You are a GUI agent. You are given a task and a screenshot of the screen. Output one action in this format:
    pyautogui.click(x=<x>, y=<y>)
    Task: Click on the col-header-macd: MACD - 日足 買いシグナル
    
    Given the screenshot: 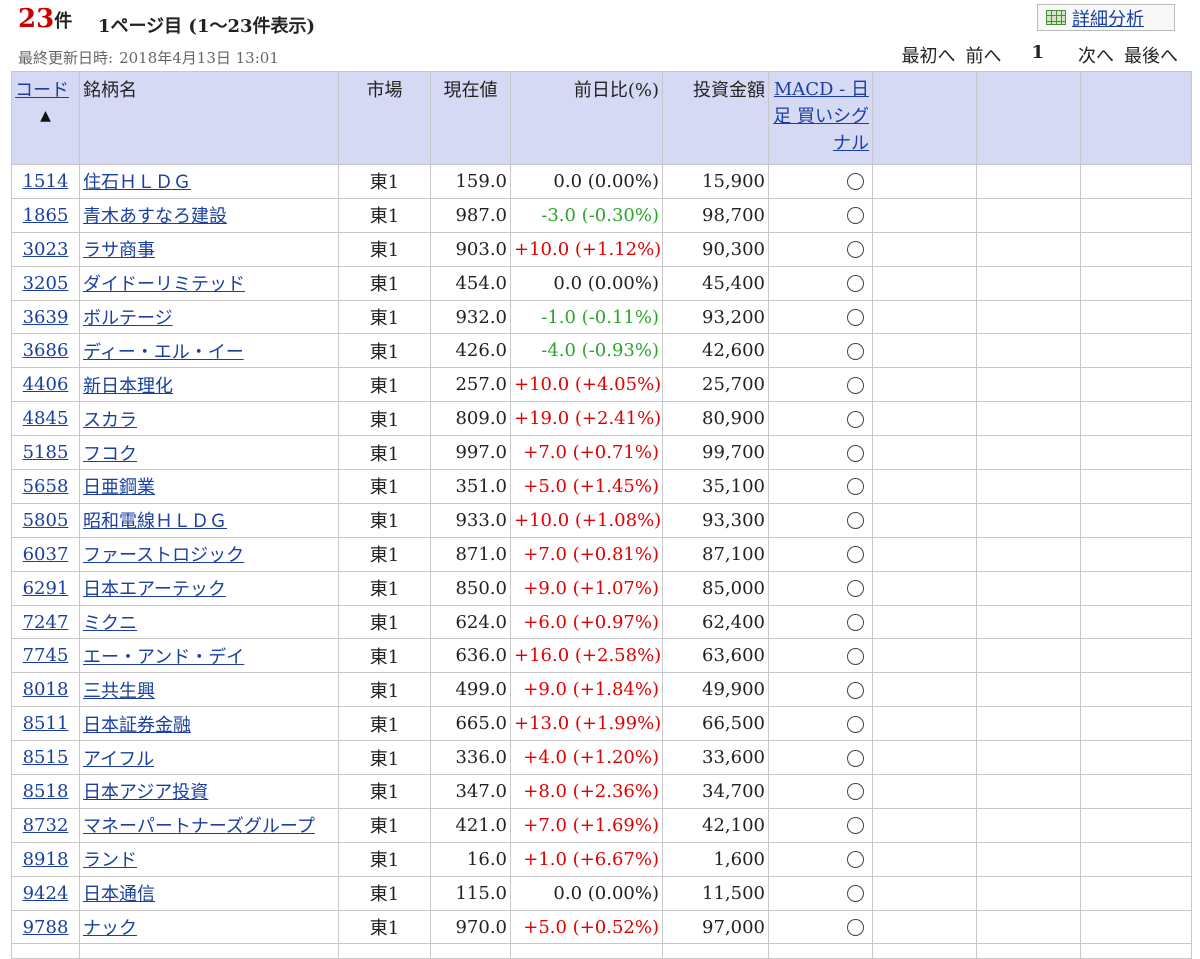 What is the action you would take?
    pyautogui.click(x=820, y=118)
    